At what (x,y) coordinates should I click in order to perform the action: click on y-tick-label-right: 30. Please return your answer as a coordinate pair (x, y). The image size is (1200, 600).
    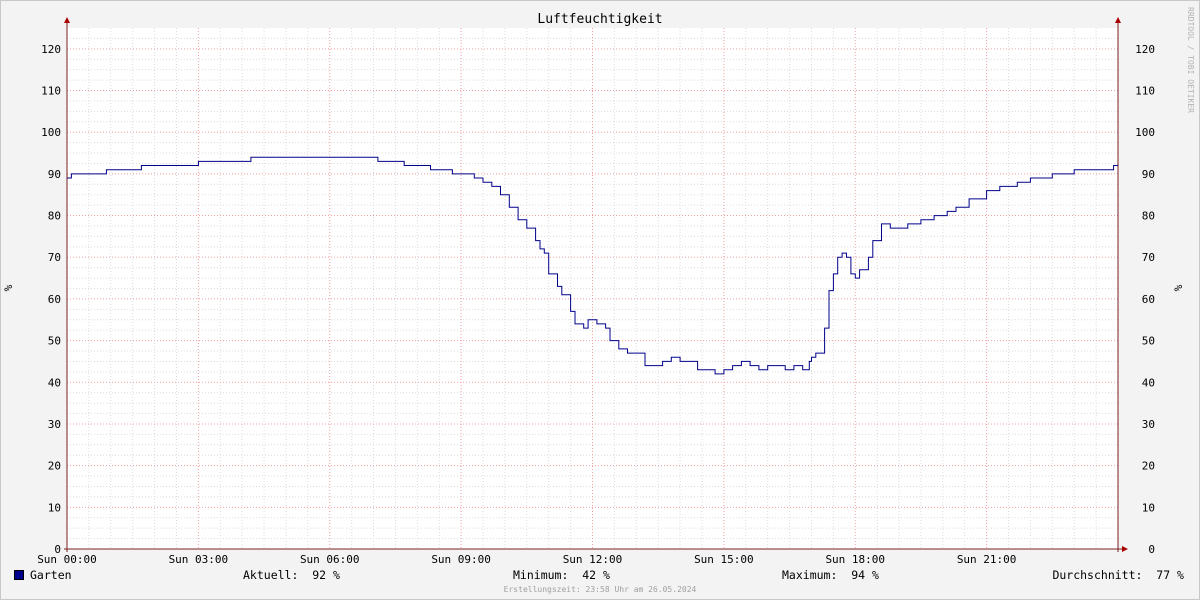
    Looking at the image, I should click on (1148, 424).